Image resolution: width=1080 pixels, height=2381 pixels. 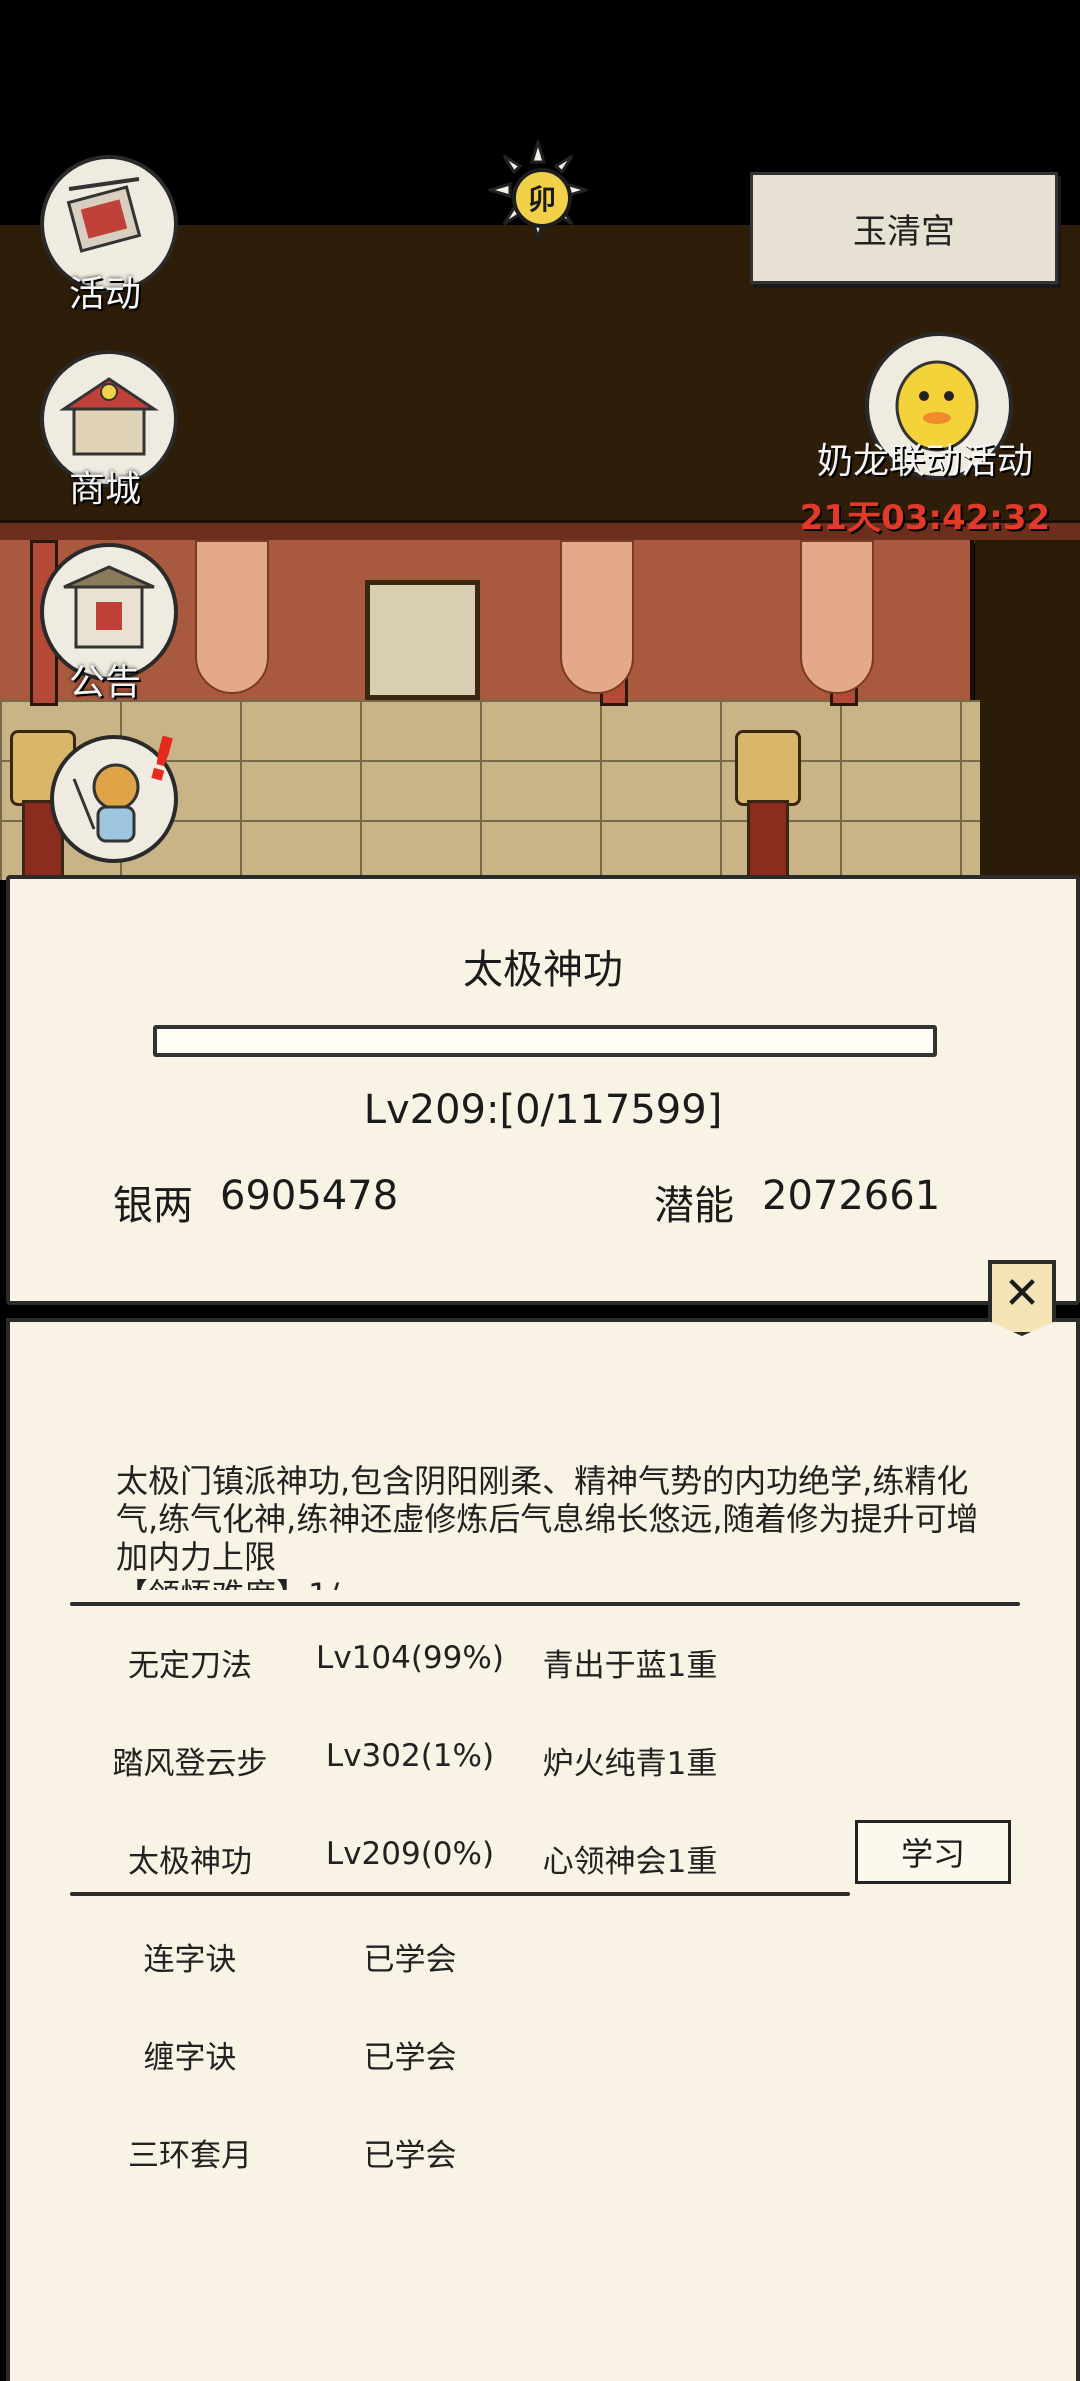 I want to click on exp-progress-bar, so click(x=545, y=1041).